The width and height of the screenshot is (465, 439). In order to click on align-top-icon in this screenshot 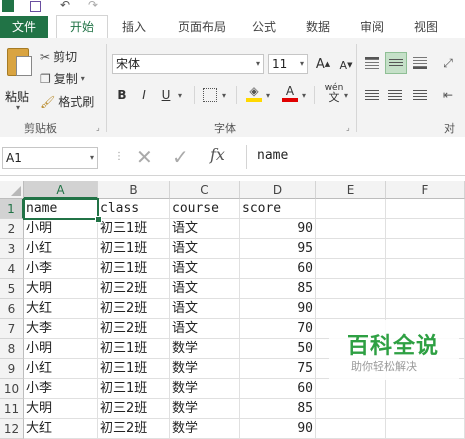, I will do `click(372, 63)`.